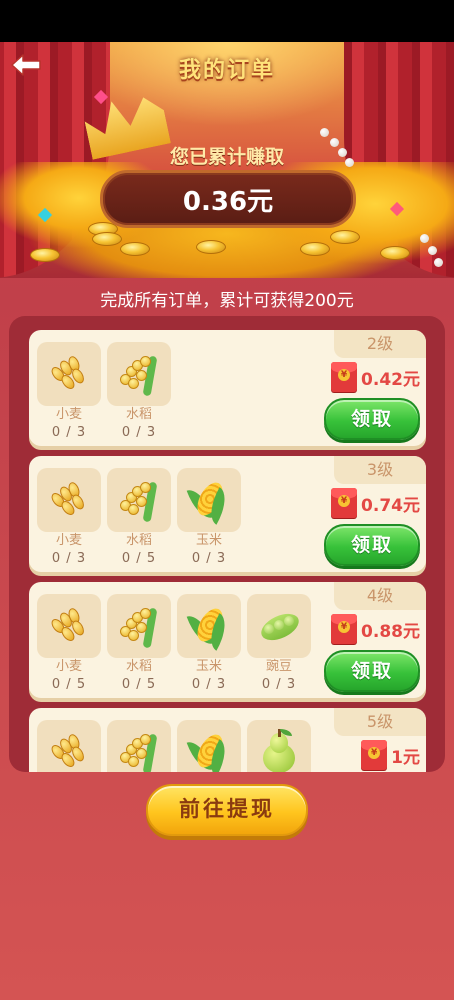  I want to click on crop-item: 水稻 0 / 3, so click(139, 392).